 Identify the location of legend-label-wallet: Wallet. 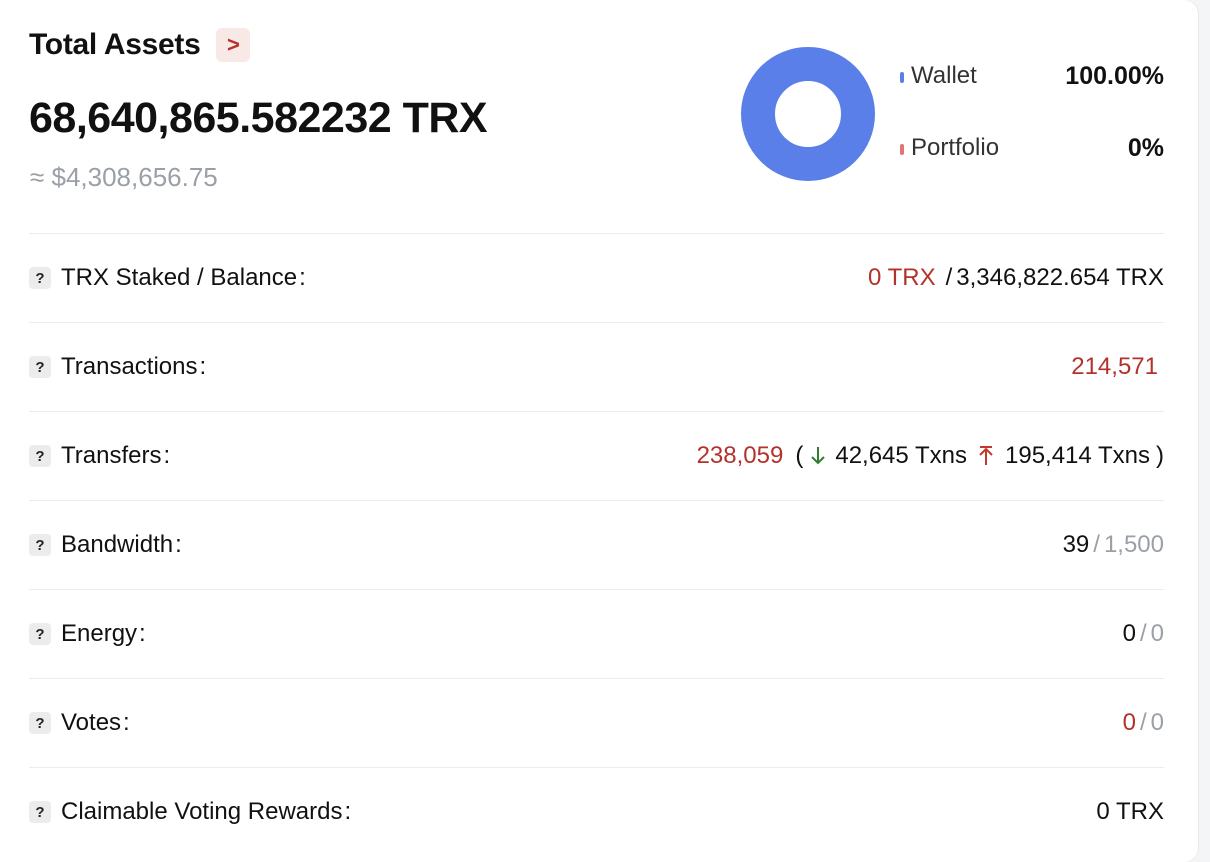
(944, 75).